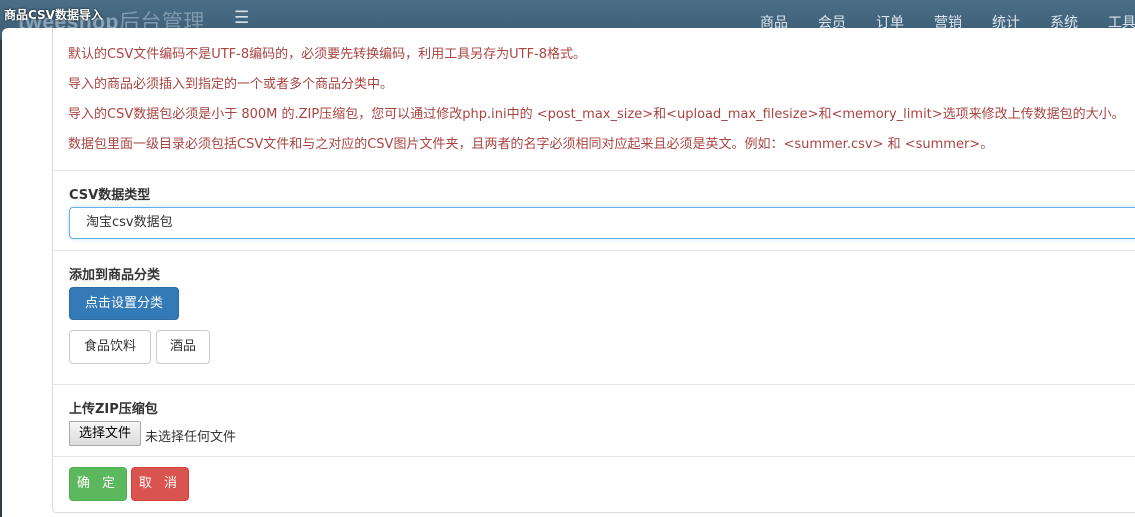 The height and width of the screenshot is (517, 1135). I want to click on set-category-button: 点击设置分类, so click(124, 303).